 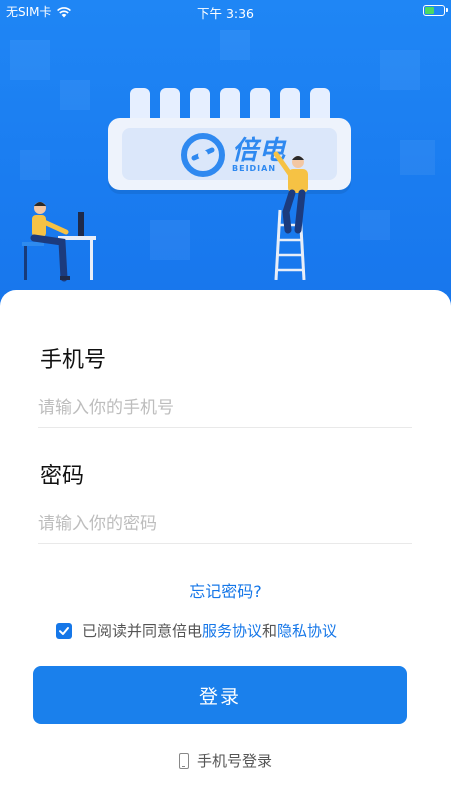 I want to click on status-bar: 无SIM卡 下午 3:36, so click(x=225, y=11).